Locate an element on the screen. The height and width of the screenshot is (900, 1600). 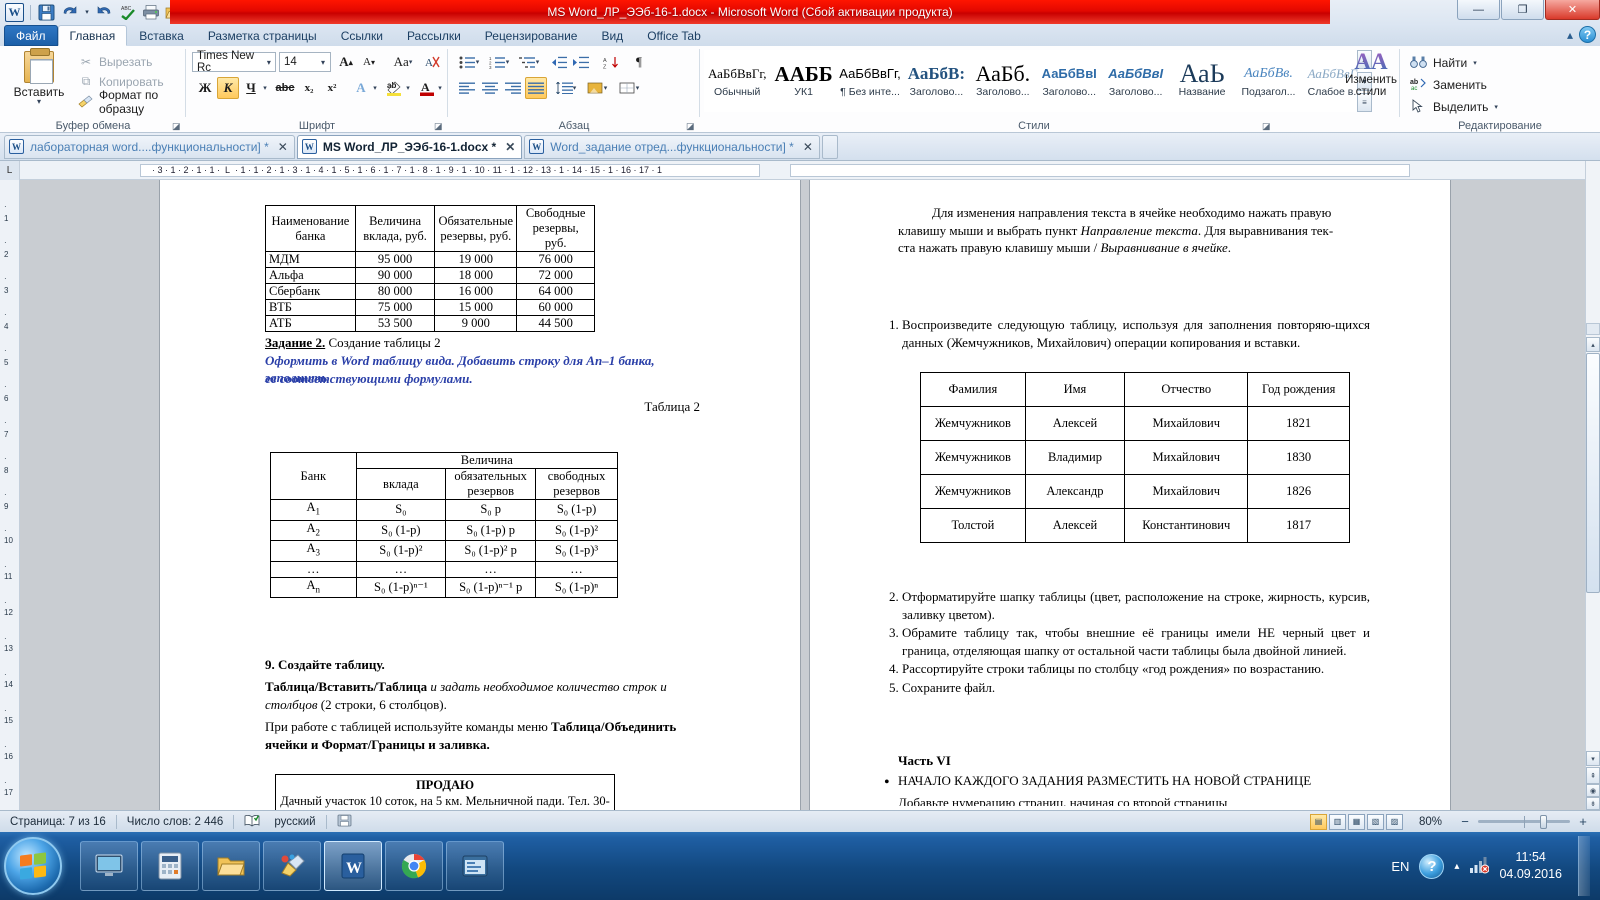
paragraph-dialog-launcher: ◪ is located at coordinates (691, 126).